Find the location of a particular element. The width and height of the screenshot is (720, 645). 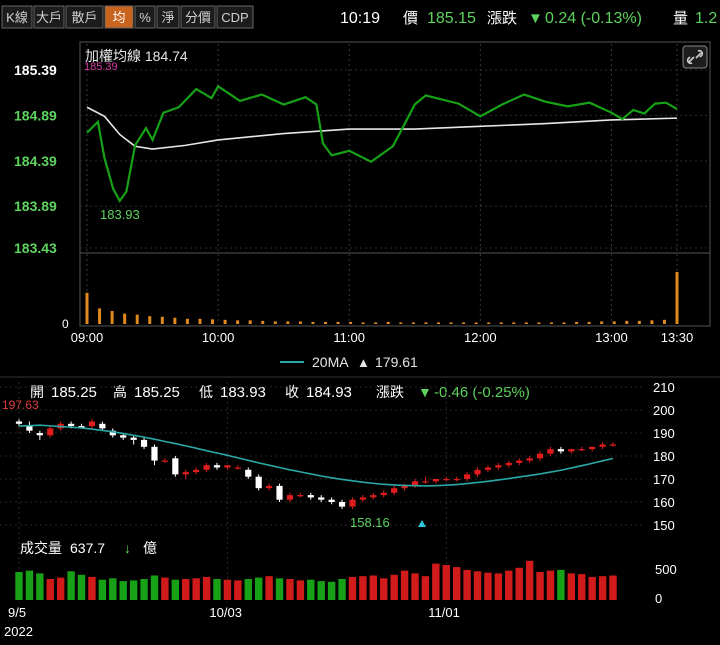

daily-price-tick-5: 160 is located at coordinates (664, 502).